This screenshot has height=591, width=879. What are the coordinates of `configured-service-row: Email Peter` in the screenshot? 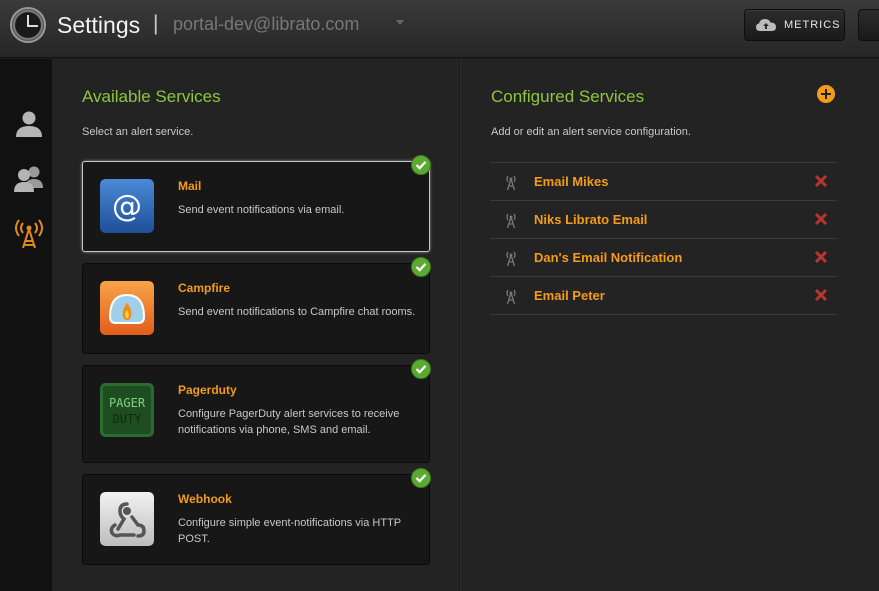 It's located at (663, 296).